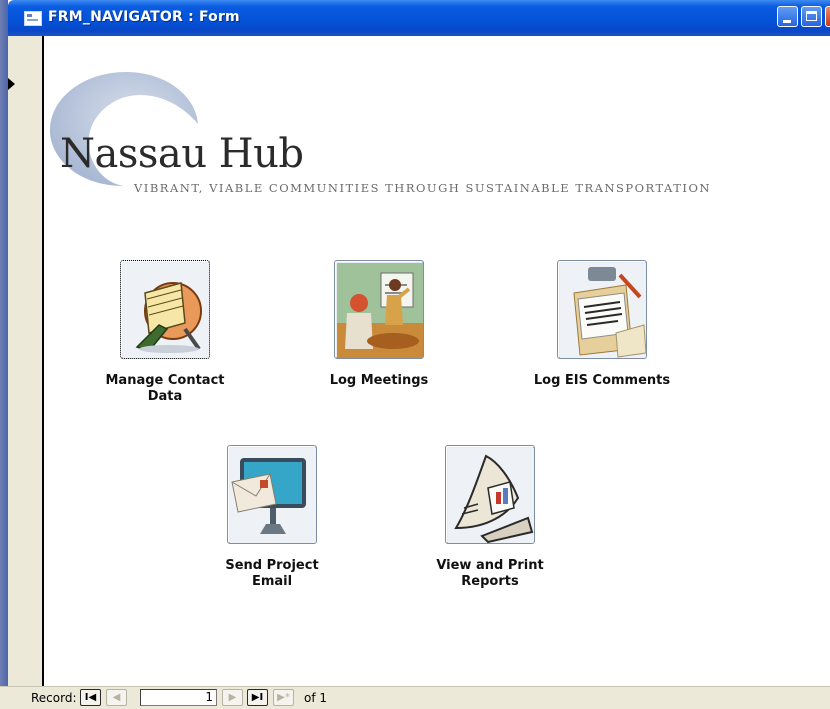 The width and height of the screenshot is (830, 709). I want to click on record-selector, so click(26, 361).